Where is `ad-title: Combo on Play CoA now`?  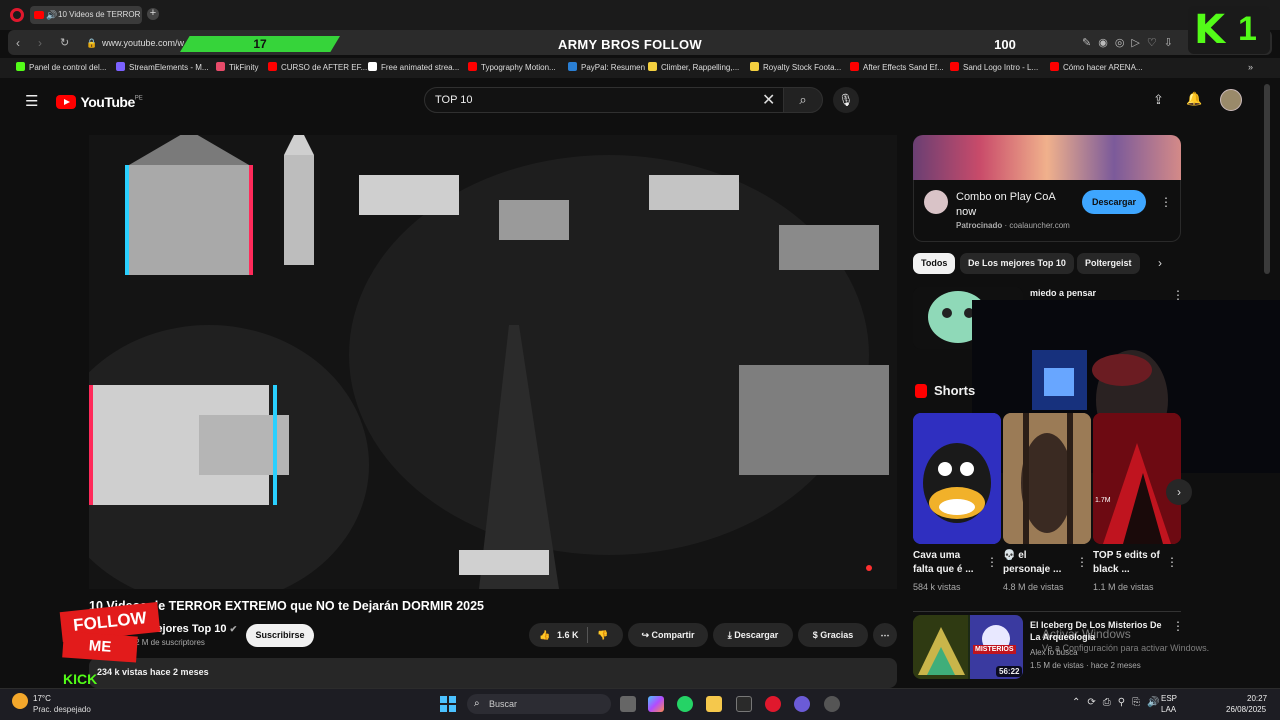
ad-title: Combo on Play CoA now is located at coordinates (1016, 205).